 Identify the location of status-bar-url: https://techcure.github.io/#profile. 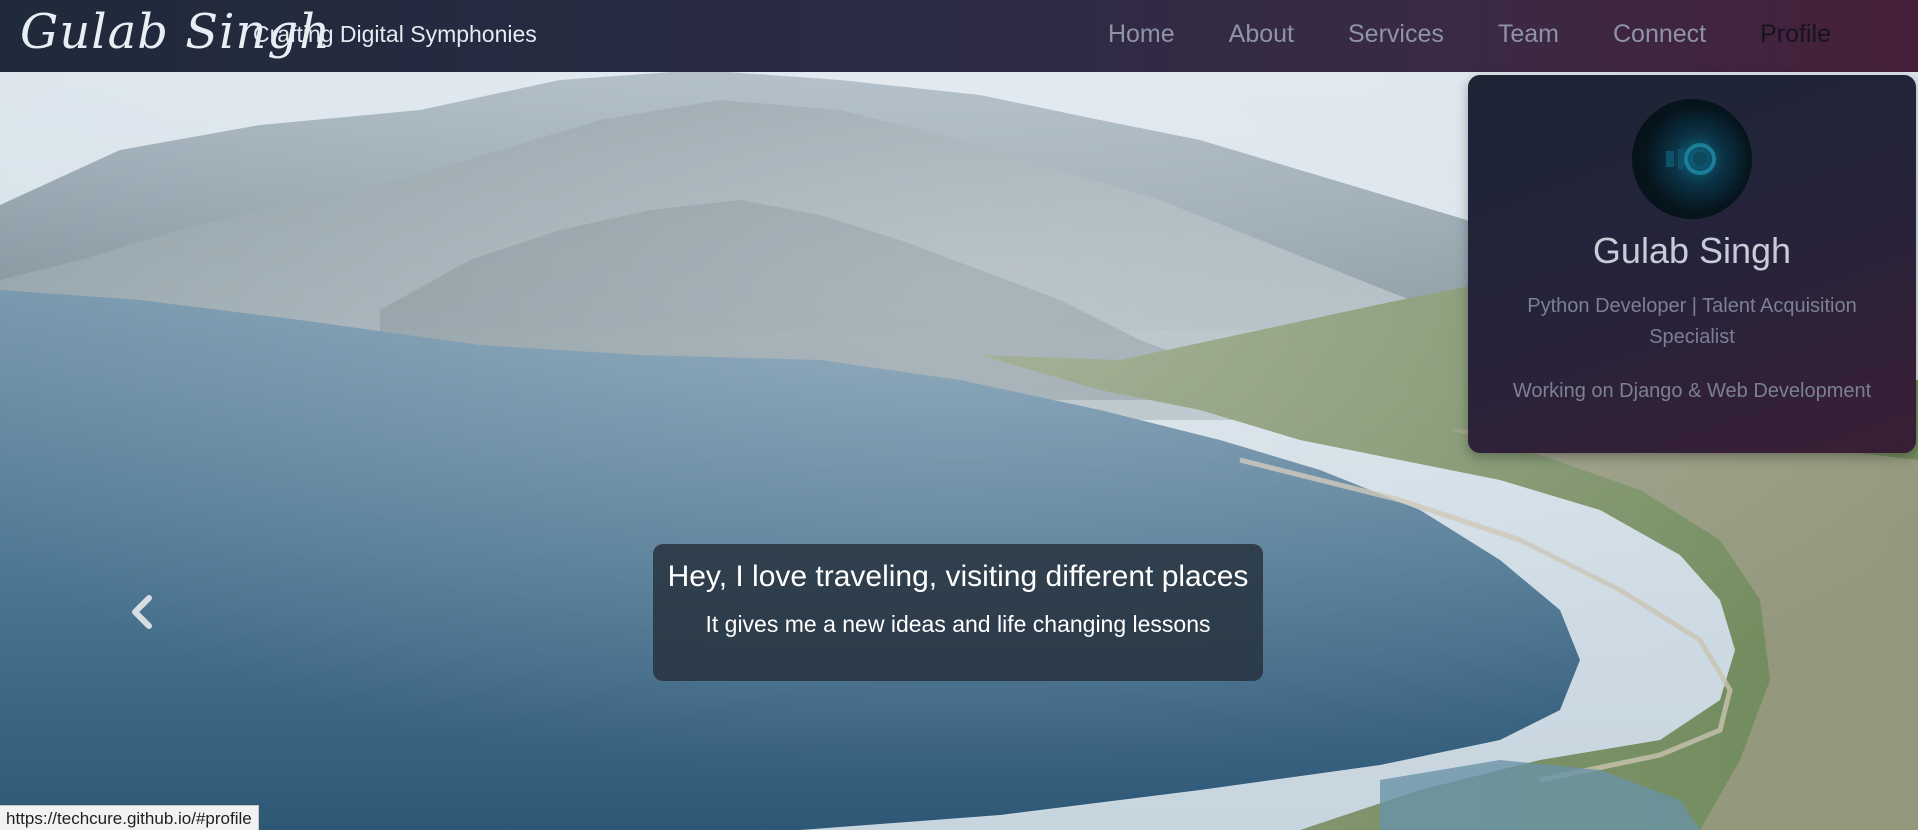
(129, 817).